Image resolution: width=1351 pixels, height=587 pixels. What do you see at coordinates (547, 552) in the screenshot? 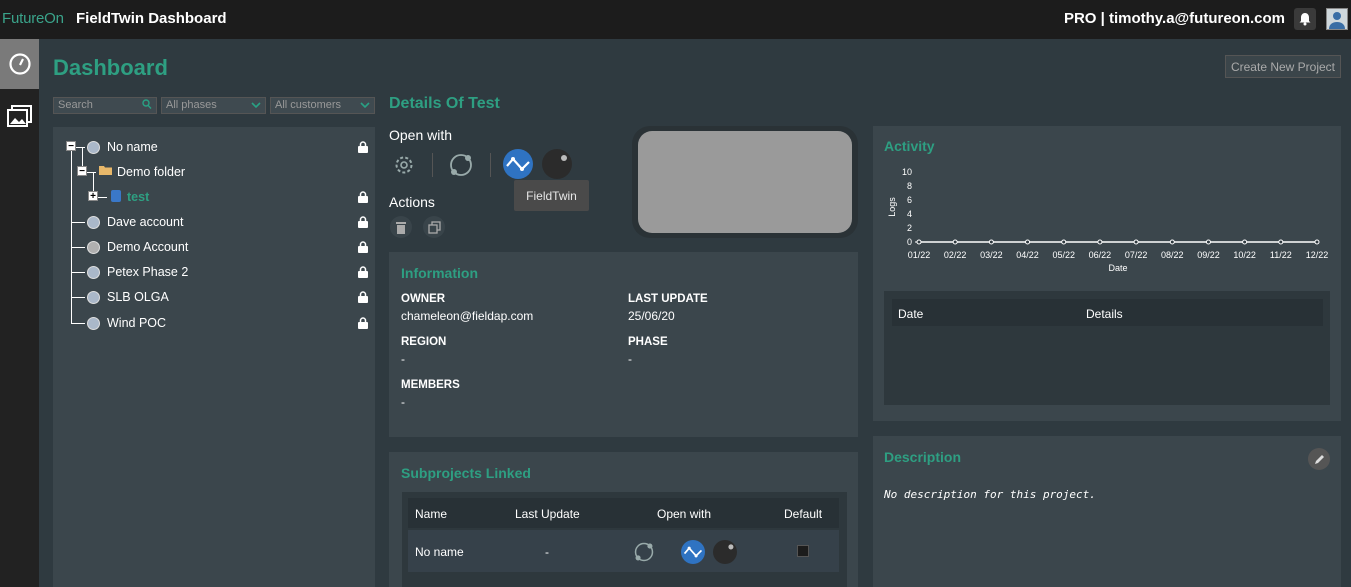
I see `subproject-last-update: -` at bounding box center [547, 552].